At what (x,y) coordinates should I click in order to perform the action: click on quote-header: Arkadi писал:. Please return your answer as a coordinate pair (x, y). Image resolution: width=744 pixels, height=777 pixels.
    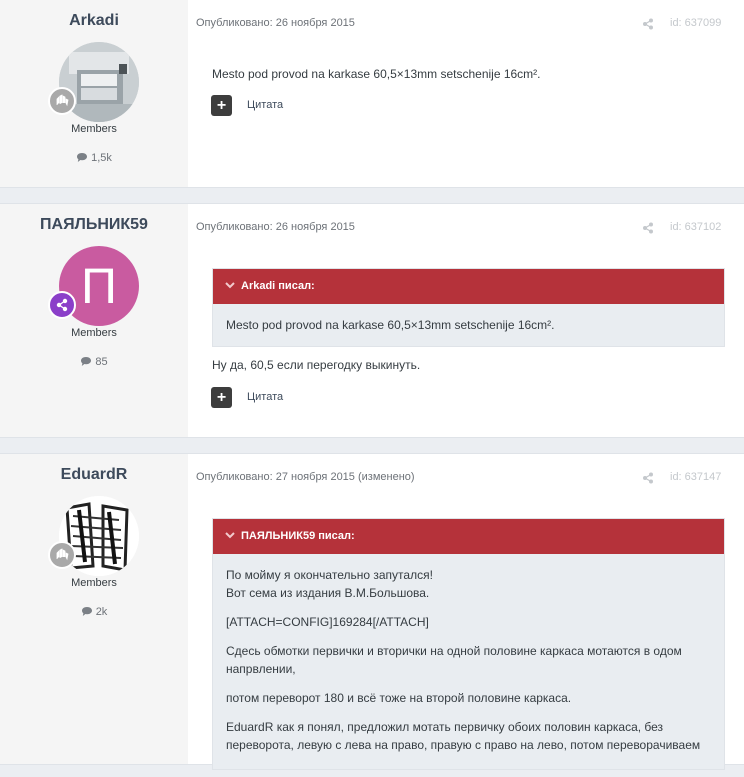
    Looking at the image, I should click on (468, 286).